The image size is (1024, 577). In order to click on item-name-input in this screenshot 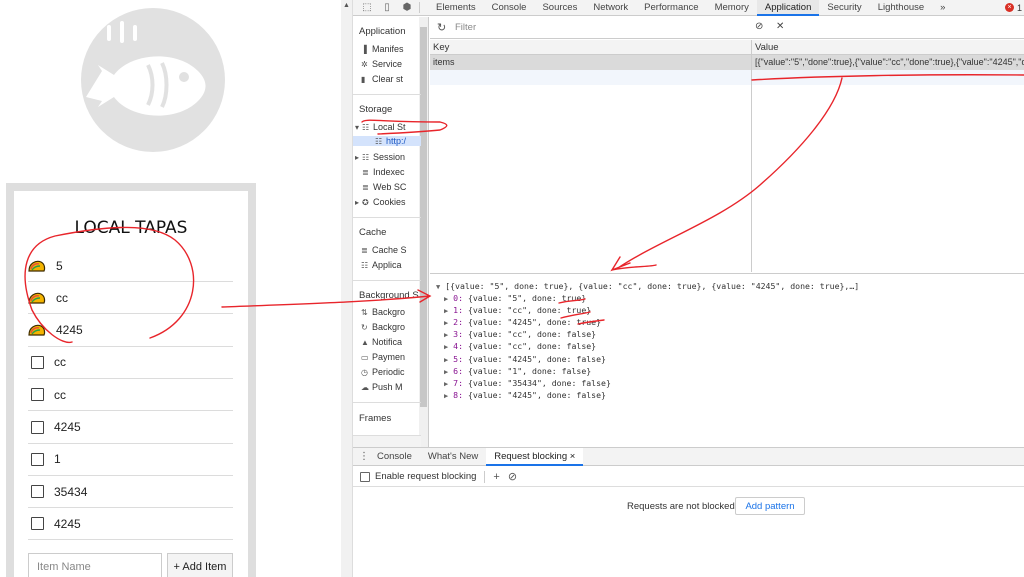, I will do `click(95, 565)`.